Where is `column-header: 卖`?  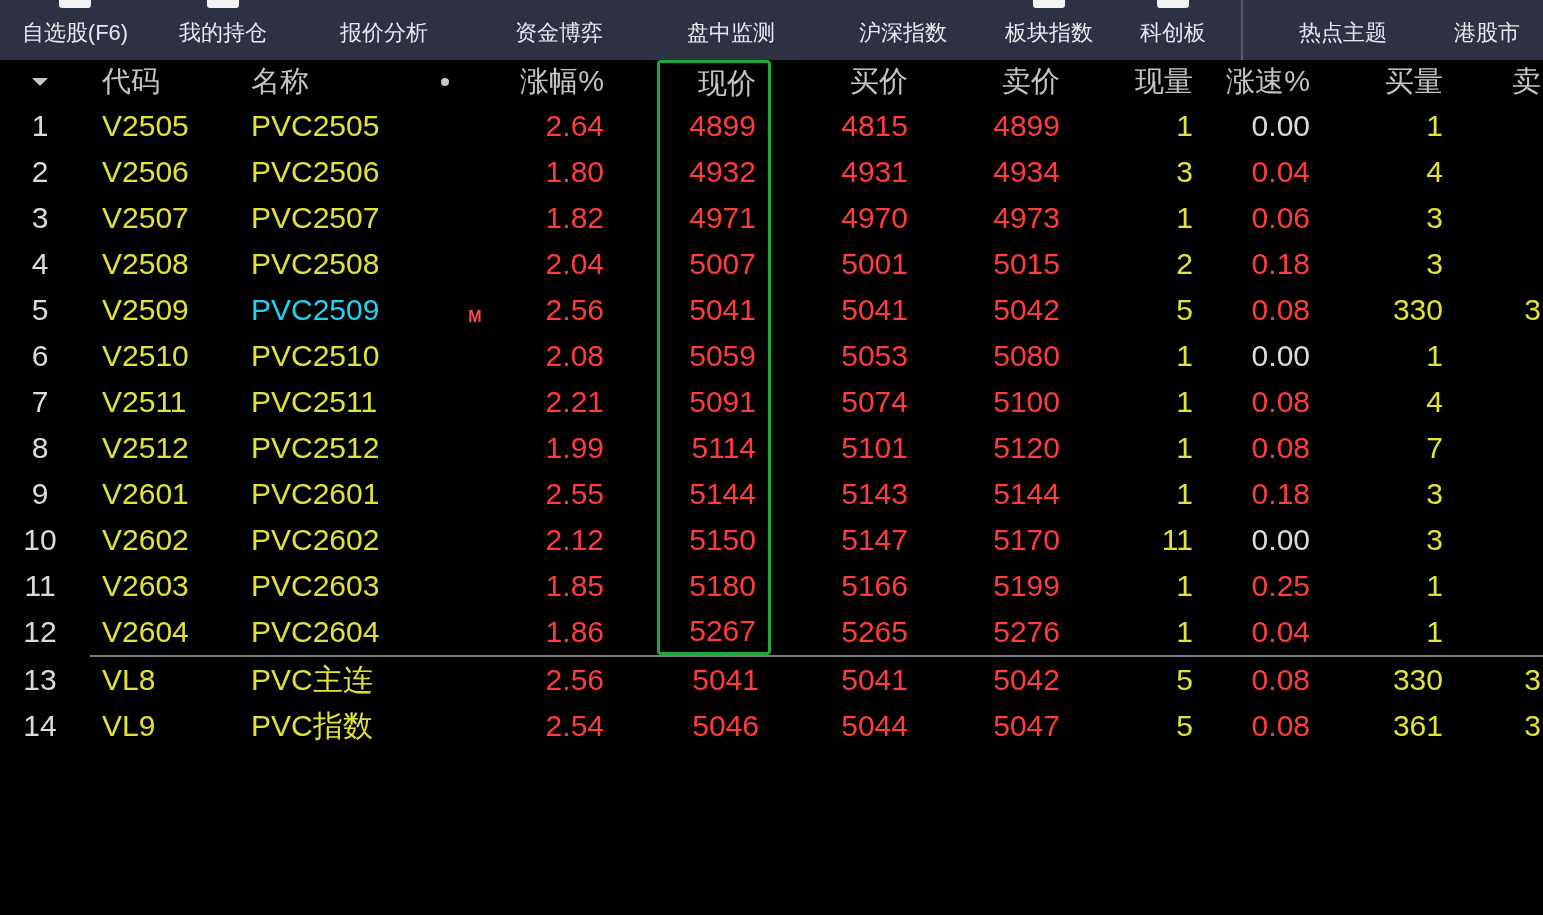
column-header: 卖 is located at coordinates (1526, 81).